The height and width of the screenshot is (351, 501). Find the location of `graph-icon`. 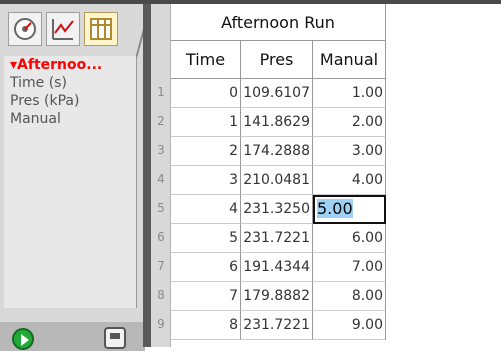

graph-icon is located at coordinates (63, 29).